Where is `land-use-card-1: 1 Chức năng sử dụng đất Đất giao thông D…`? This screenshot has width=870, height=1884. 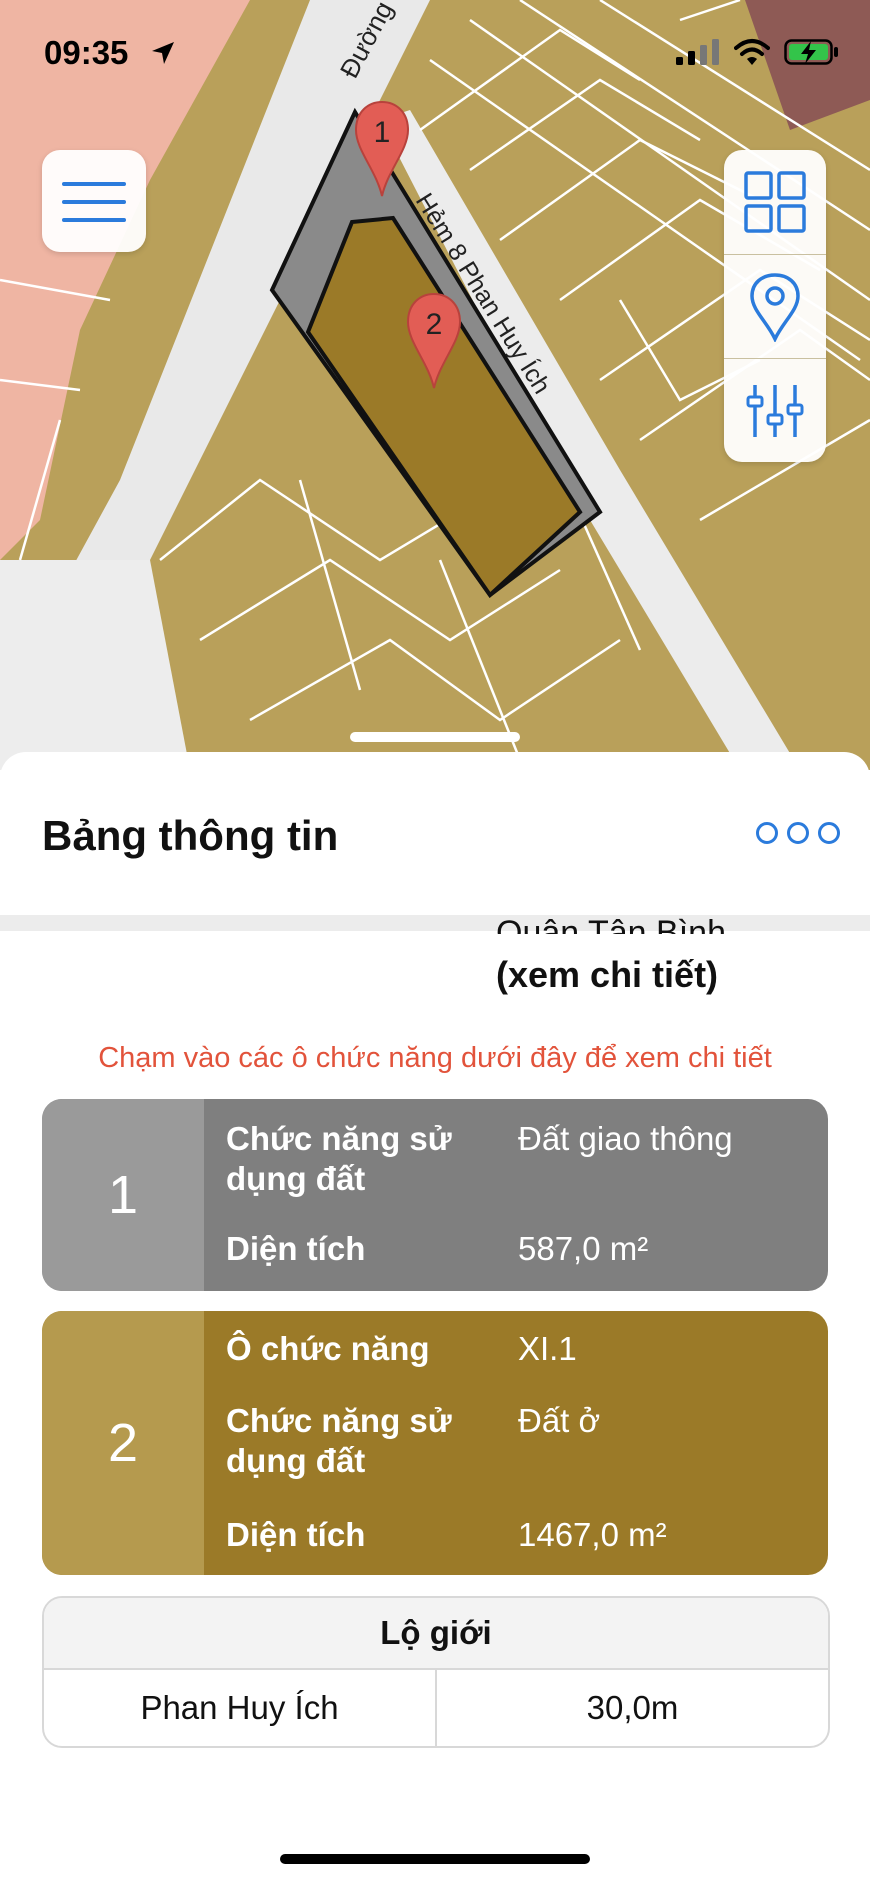 land-use-card-1: 1 Chức năng sử dụng đất Đất giao thông D… is located at coordinates (435, 1195).